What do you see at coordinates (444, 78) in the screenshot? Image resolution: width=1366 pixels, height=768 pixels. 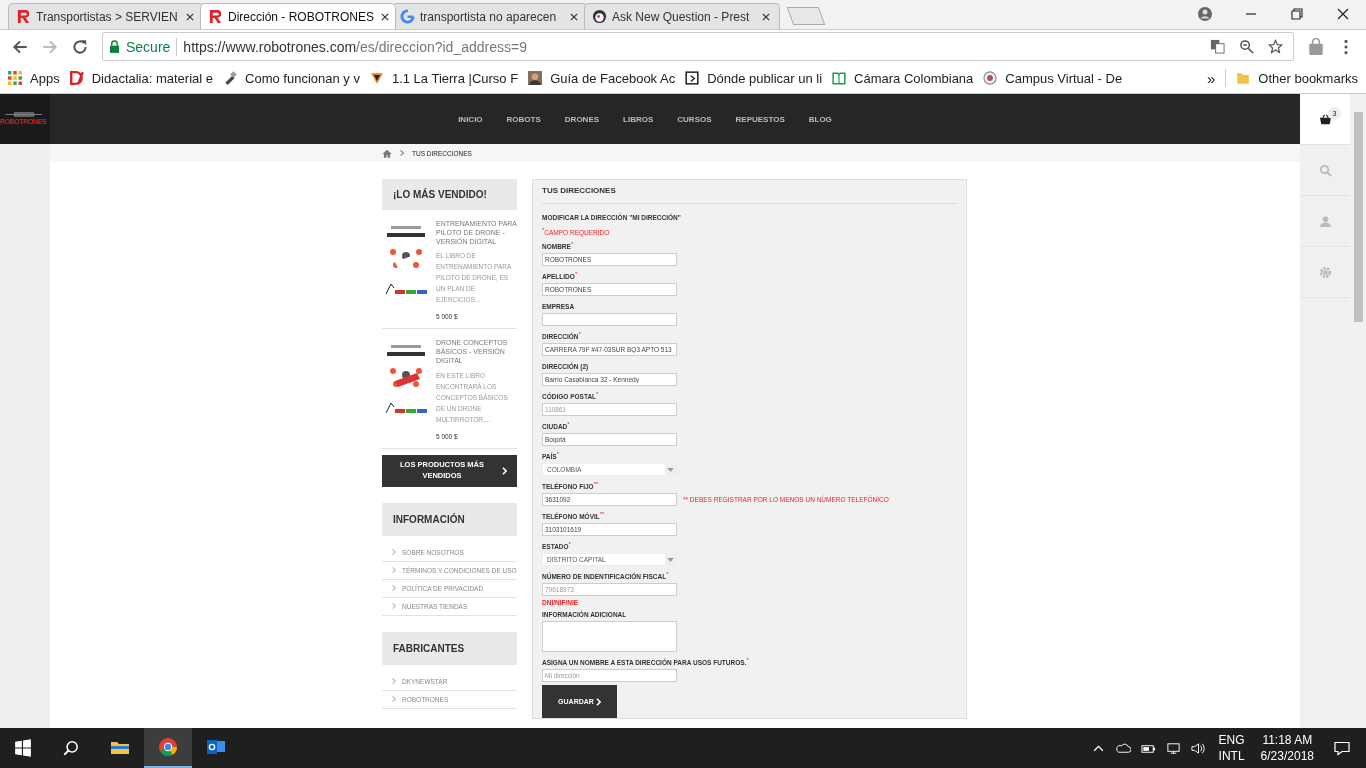 I see `bookmark: 1.1 La Tierra |Curso F` at bounding box center [444, 78].